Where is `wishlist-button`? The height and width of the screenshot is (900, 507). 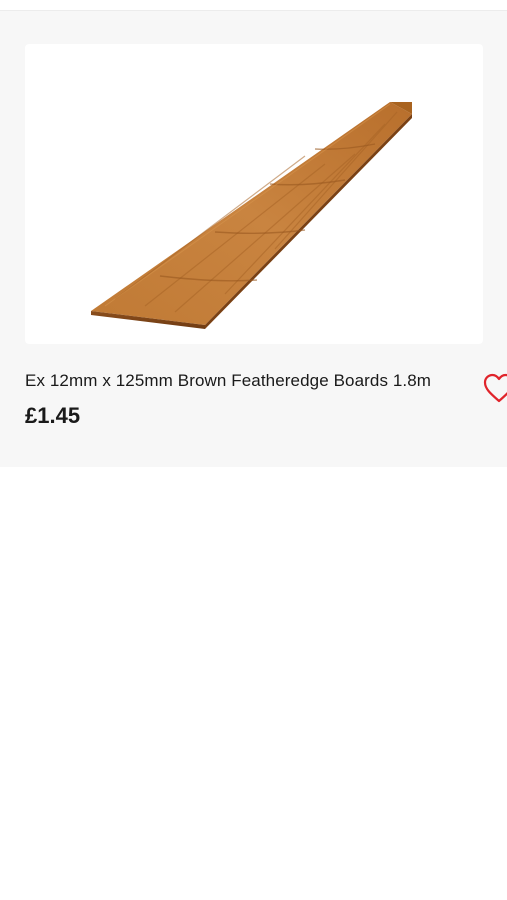
wishlist-button is located at coordinates (494, 388).